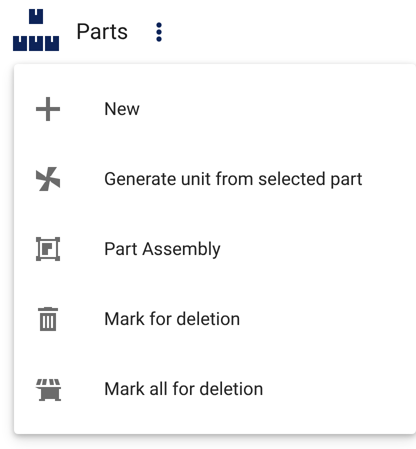  Describe the element at coordinates (48, 109) in the screenshot. I see `plus-icon` at that location.